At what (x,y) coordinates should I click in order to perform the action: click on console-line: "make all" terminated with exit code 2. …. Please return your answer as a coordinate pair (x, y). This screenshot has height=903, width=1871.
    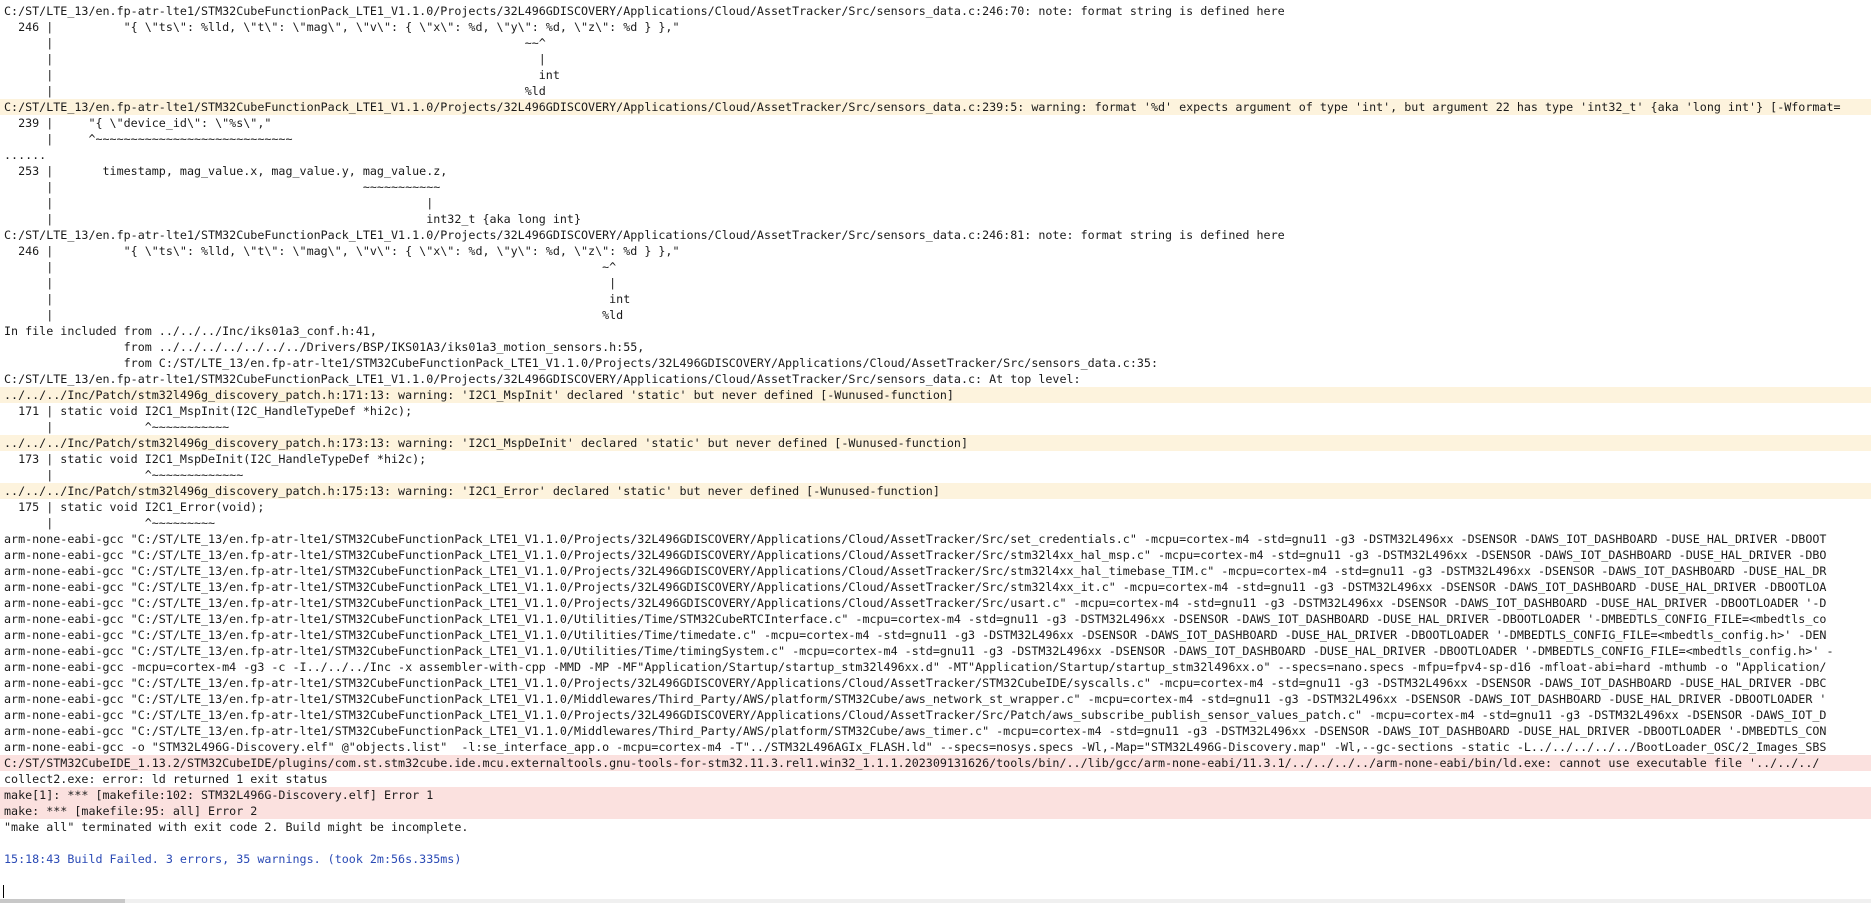
    Looking at the image, I should click on (236, 827).